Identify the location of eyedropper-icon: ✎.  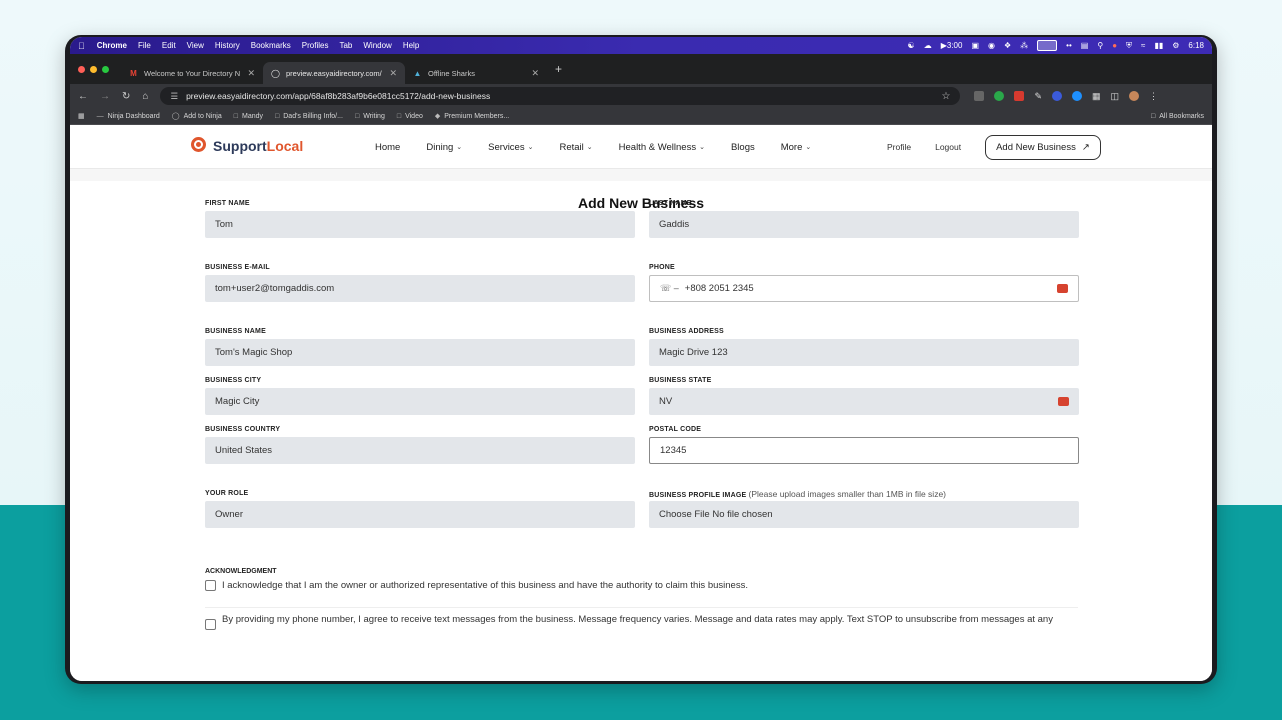
(1038, 96).